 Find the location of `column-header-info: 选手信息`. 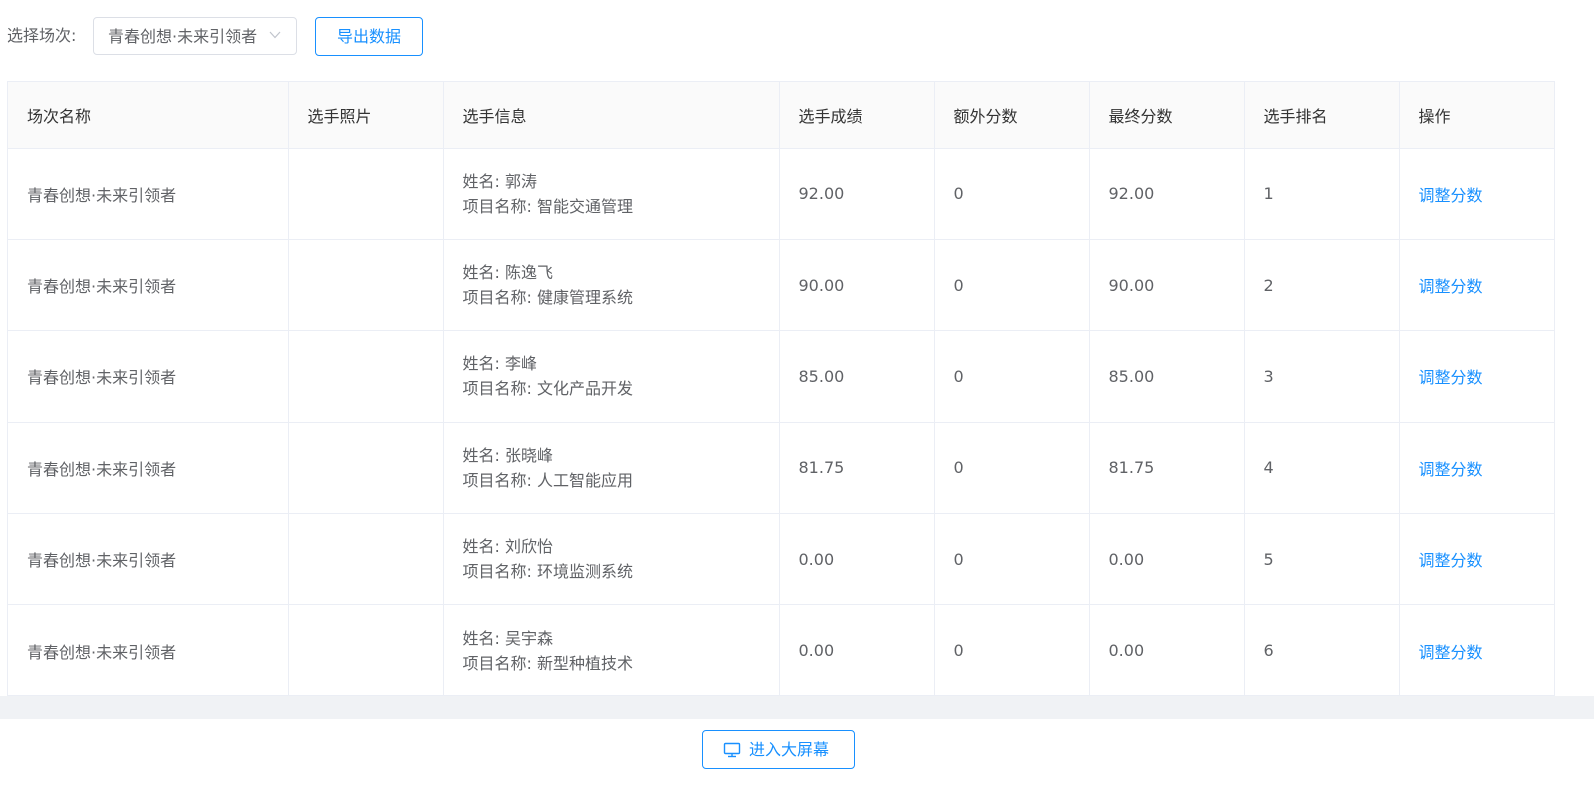

column-header-info: 选手信息 is located at coordinates (611, 115).